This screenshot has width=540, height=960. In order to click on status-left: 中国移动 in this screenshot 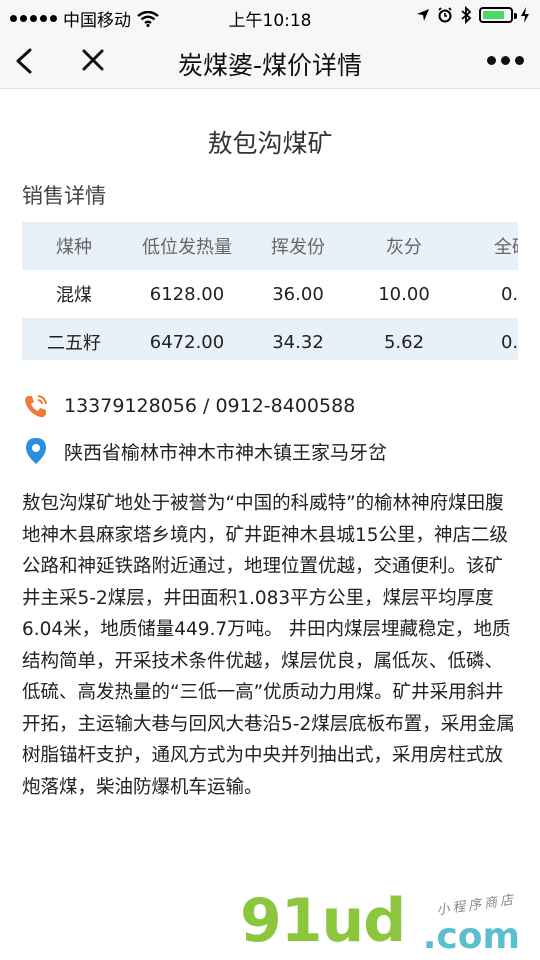, I will do `click(84, 18)`.